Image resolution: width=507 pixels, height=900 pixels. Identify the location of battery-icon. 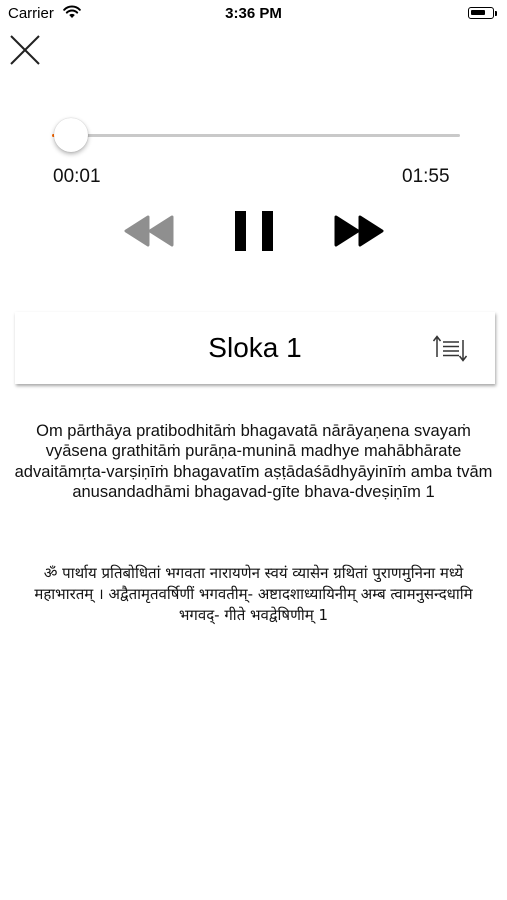
(481, 13).